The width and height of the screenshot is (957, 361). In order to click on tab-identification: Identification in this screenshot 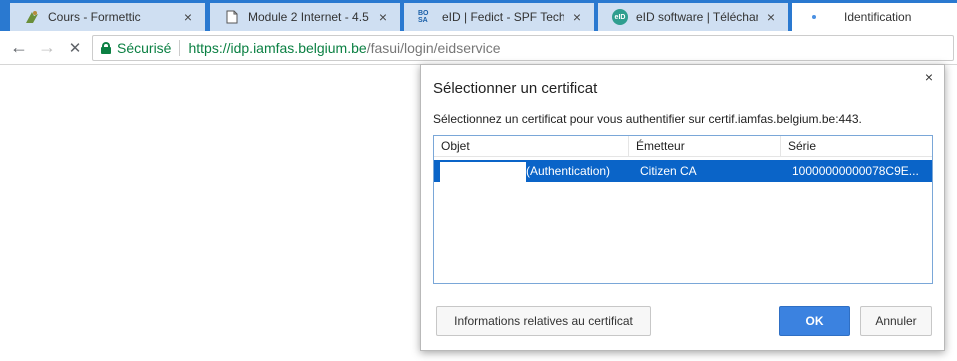, I will do `click(874, 17)`.